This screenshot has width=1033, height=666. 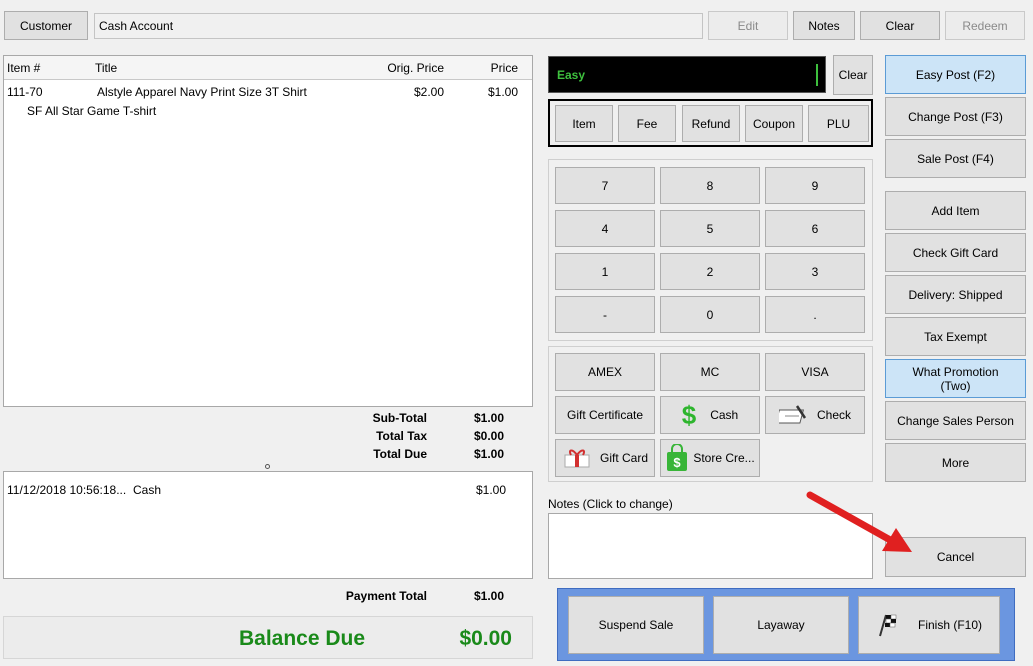 I want to click on total-due-value: $1.00, so click(x=488, y=454).